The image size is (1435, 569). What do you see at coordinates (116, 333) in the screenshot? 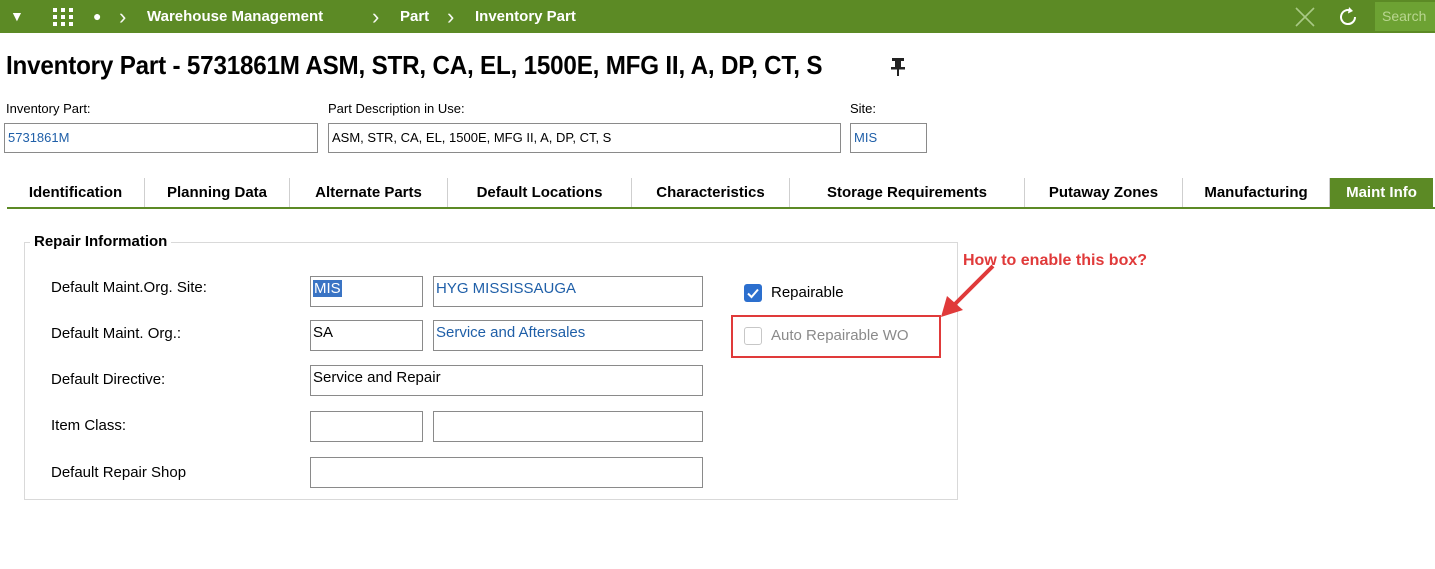
I see `maint-org-label: Default Maint. Org.:` at bounding box center [116, 333].